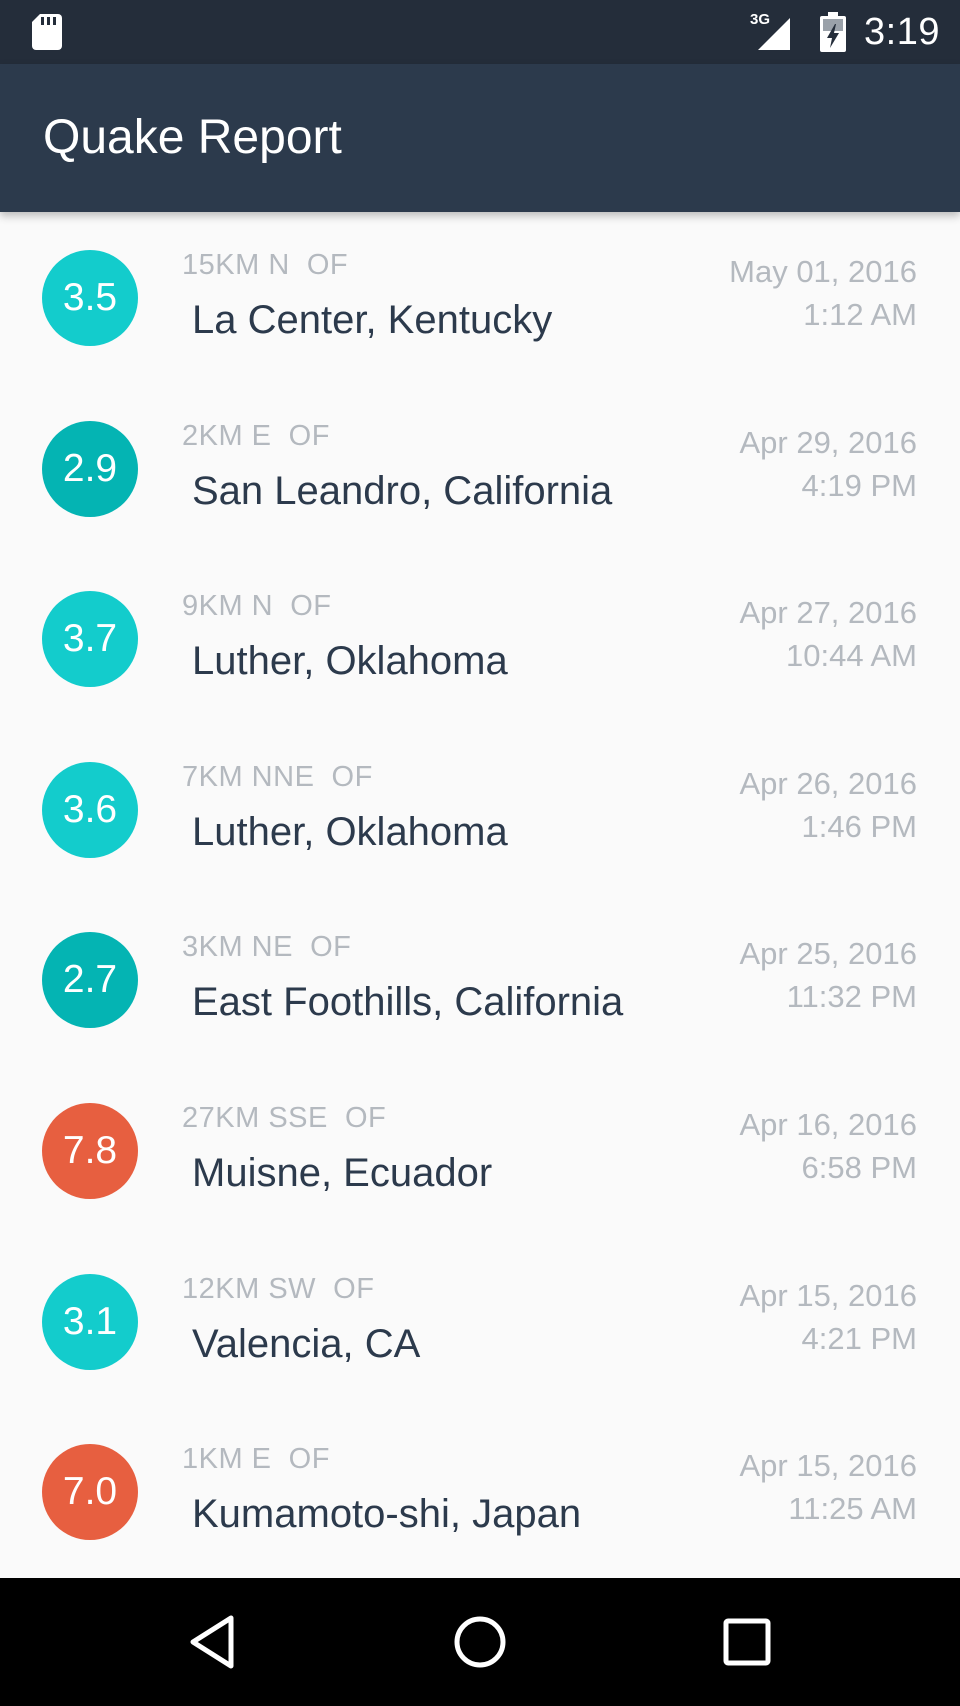  What do you see at coordinates (859, 826) in the screenshot?
I see `time: 1:46 PM` at bounding box center [859, 826].